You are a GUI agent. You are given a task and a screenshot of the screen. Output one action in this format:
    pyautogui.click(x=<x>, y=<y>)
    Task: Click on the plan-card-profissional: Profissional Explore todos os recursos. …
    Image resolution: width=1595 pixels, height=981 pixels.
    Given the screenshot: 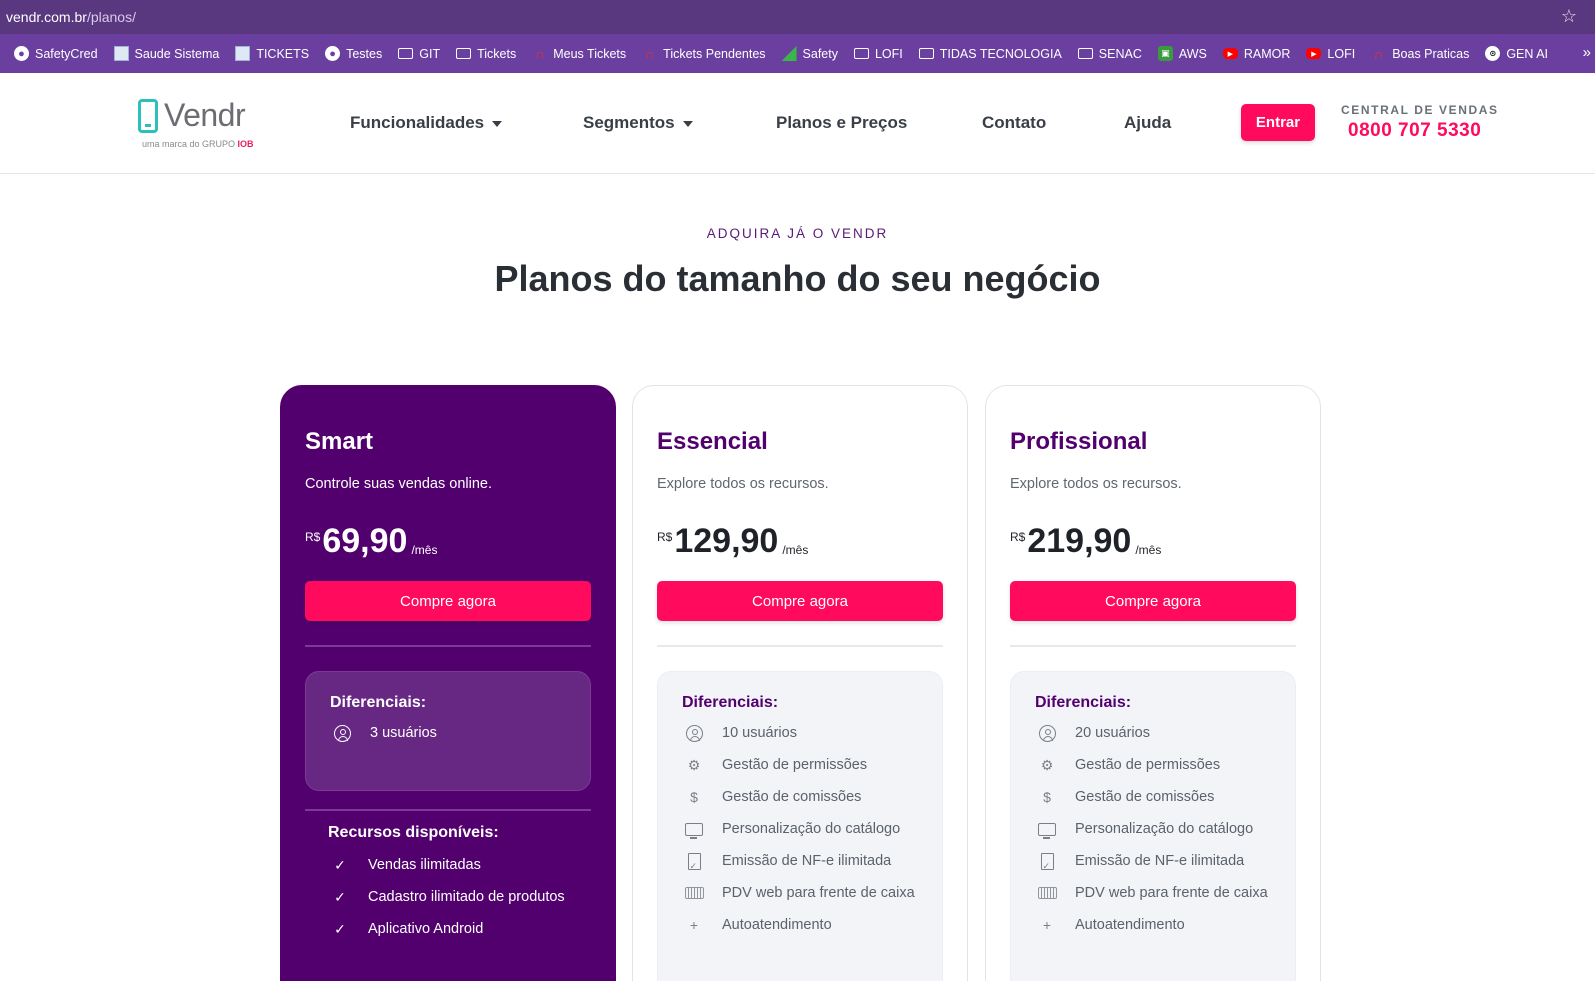 What is the action you would take?
    pyautogui.click(x=1153, y=683)
    